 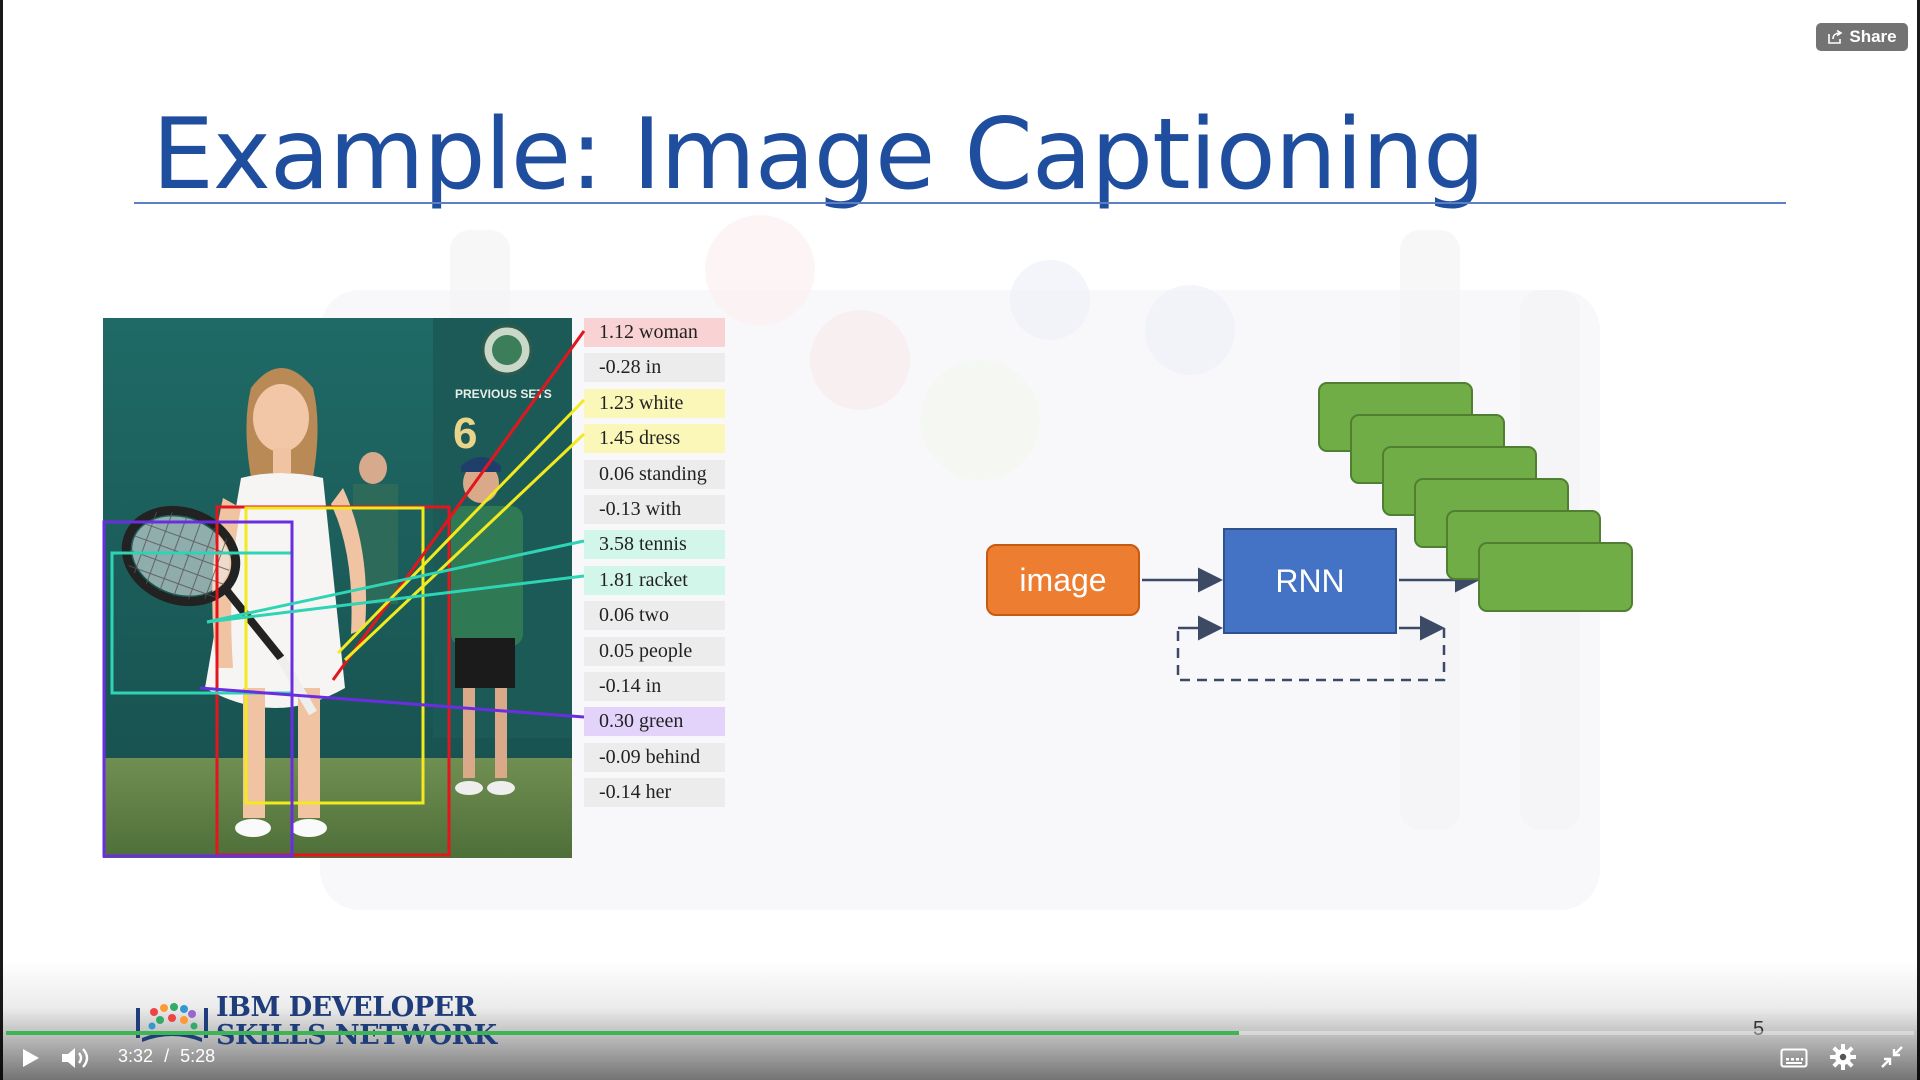 What do you see at coordinates (622, 1033) in the screenshot?
I see `progress-fill` at bounding box center [622, 1033].